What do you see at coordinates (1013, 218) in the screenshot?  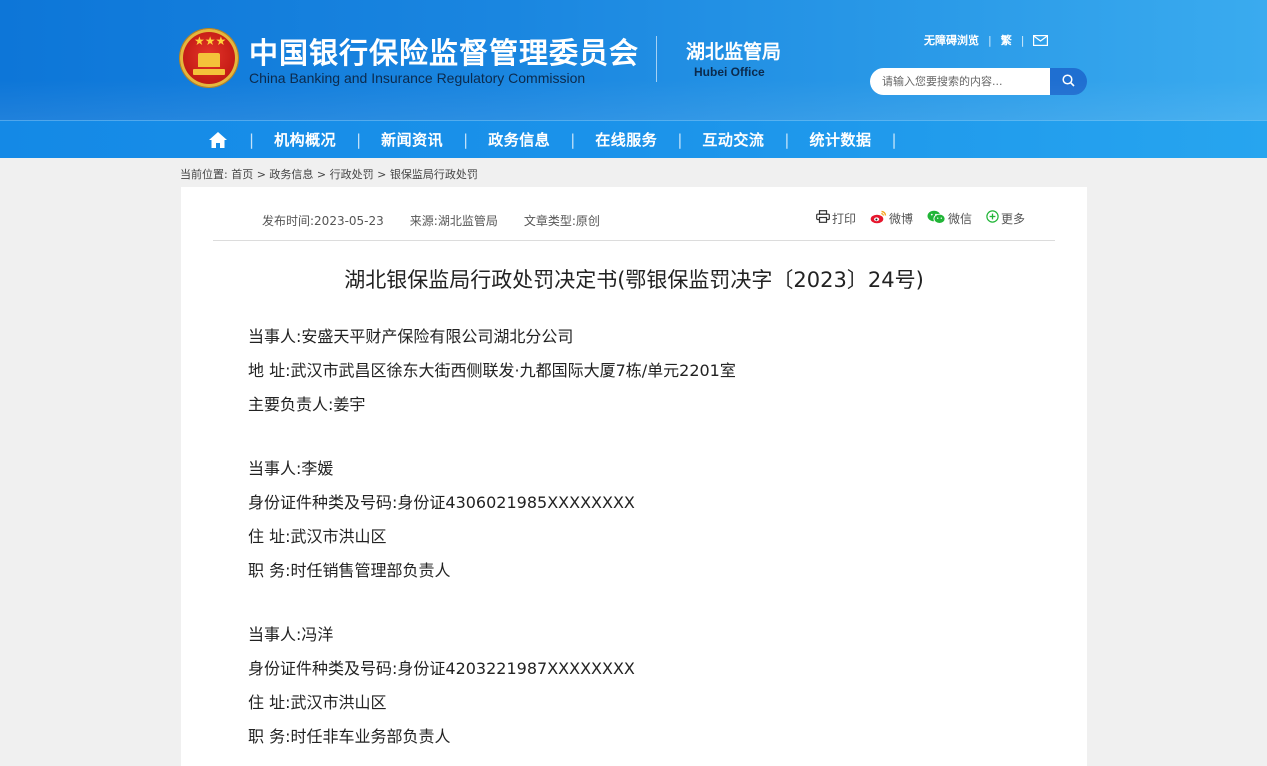 I see `more-label: 更多` at bounding box center [1013, 218].